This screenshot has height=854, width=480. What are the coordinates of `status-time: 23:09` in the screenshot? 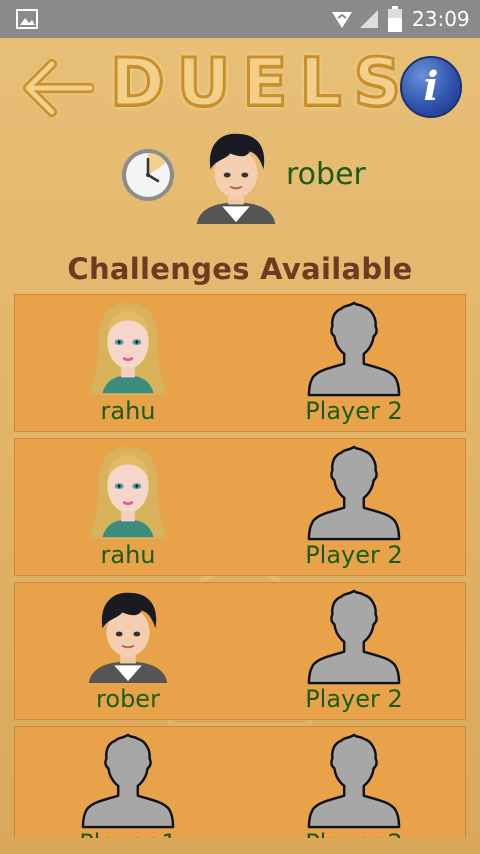 It's located at (441, 19).